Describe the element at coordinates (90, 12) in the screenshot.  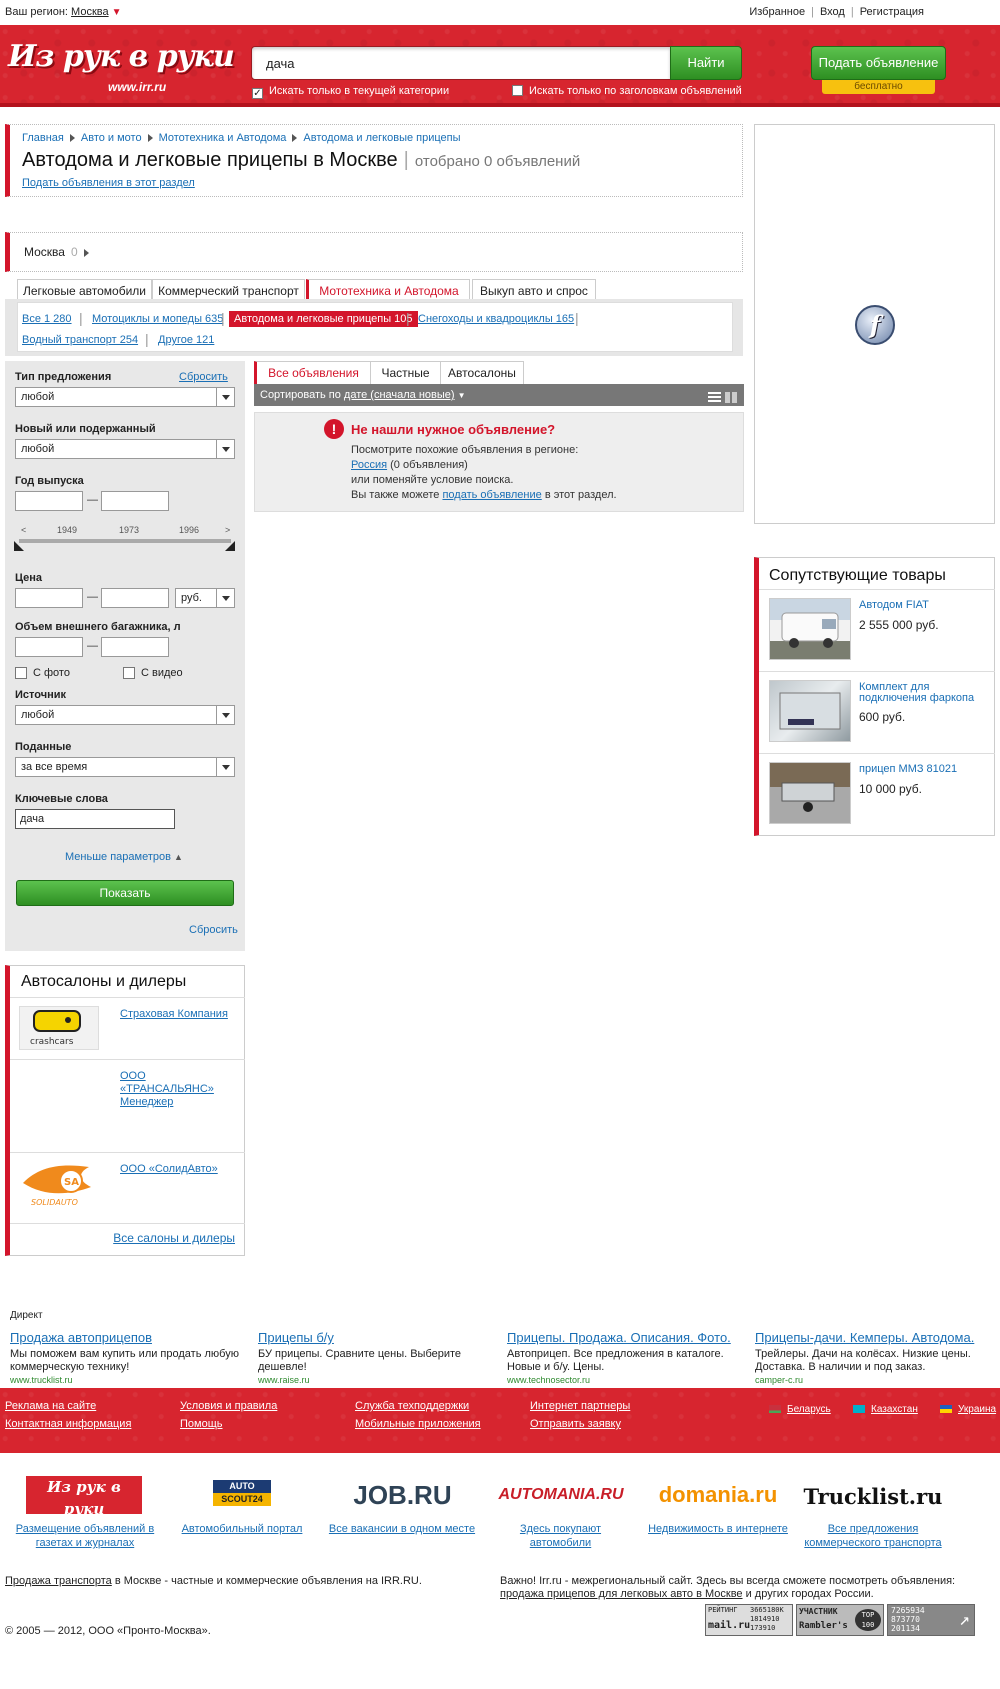
I see `region-link: Москва` at that location.